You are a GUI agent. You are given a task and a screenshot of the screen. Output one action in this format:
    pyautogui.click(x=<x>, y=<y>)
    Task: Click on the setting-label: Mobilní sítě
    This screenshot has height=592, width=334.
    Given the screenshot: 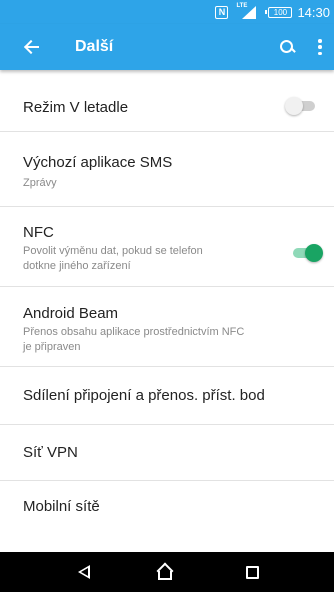 What is the action you would take?
    pyautogui.click(x=61, y=506)
    